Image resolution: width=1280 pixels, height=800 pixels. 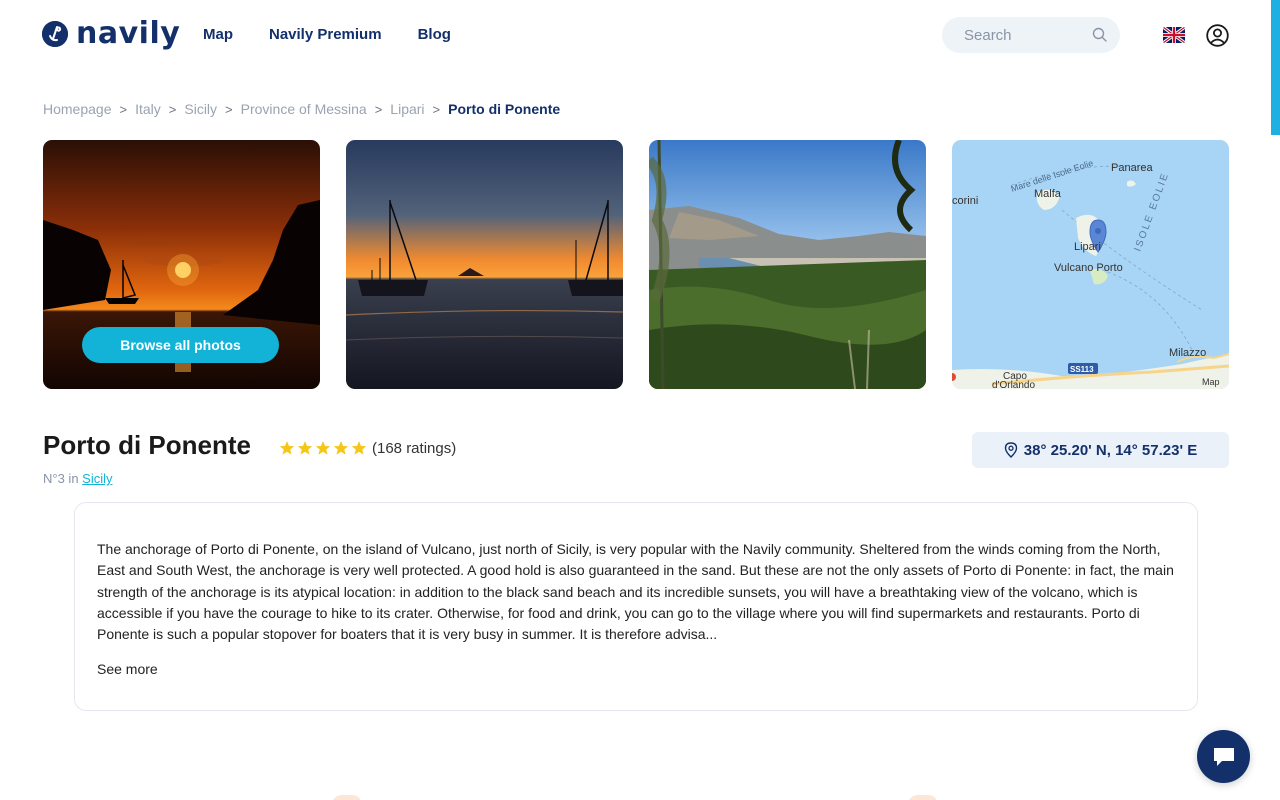 What do you see at coordinates (61, 478) in the screenshot?
I see `rank-prefix: N°3 in` at bounding box center [61, 478].